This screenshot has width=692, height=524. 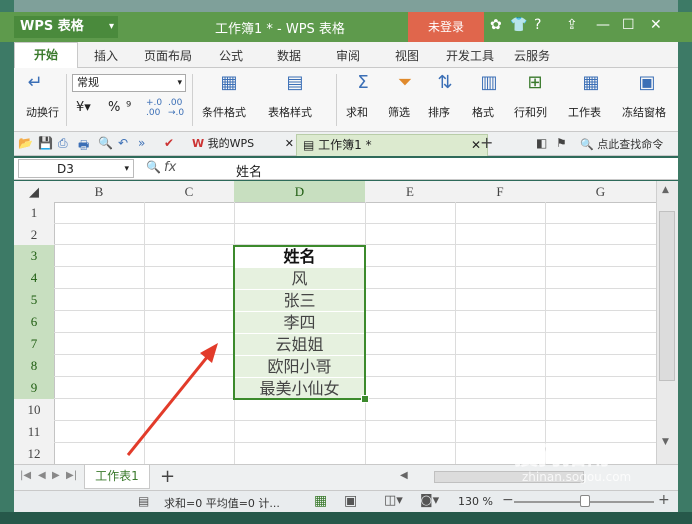 I want to click on new-tab-icon: +, so click(x=486, y=142).